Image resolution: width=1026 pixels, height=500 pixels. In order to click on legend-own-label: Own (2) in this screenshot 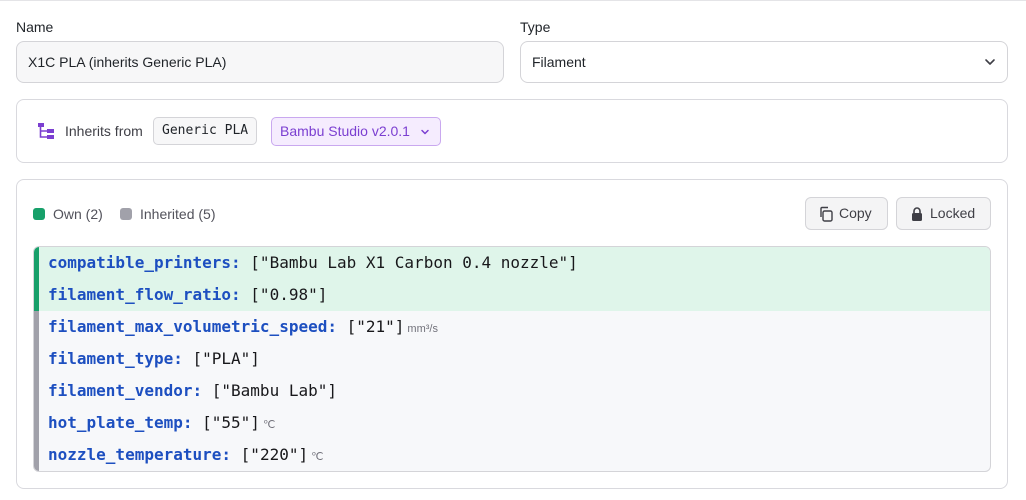, I will do `click(78, 214)`.